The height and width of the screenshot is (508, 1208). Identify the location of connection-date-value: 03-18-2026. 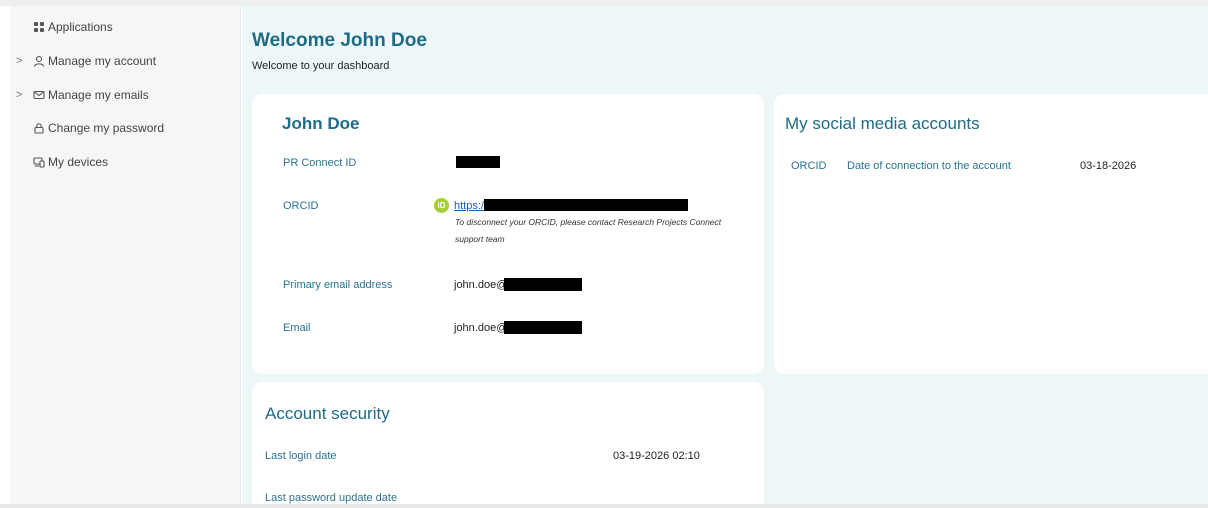
(1108, 166).